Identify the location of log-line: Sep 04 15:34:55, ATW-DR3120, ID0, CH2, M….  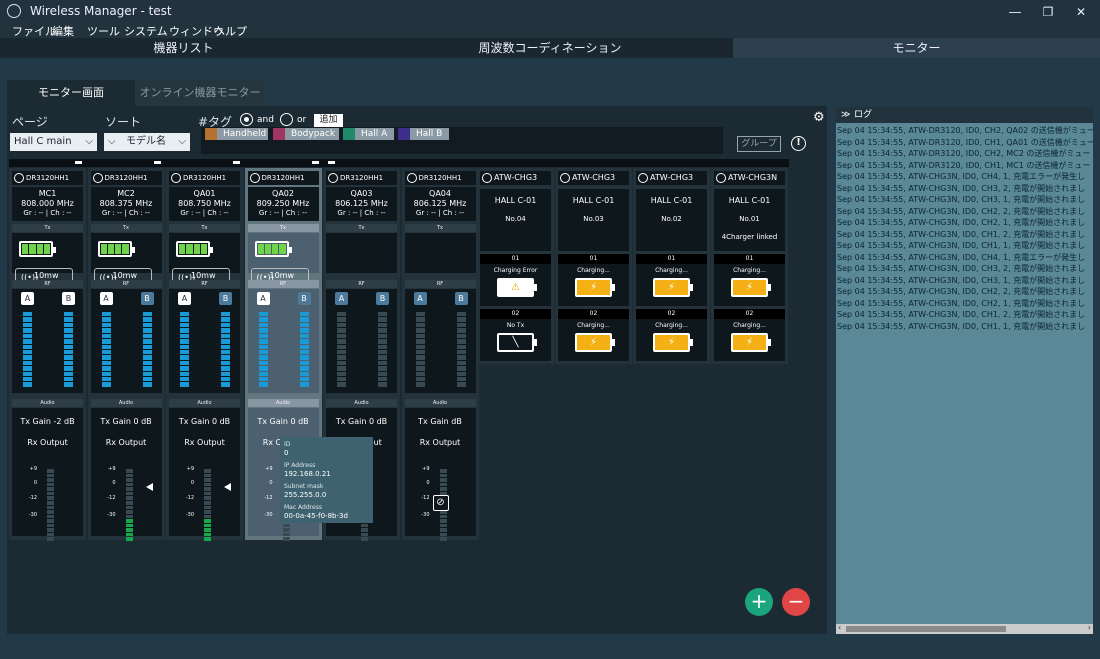
(964, 153).